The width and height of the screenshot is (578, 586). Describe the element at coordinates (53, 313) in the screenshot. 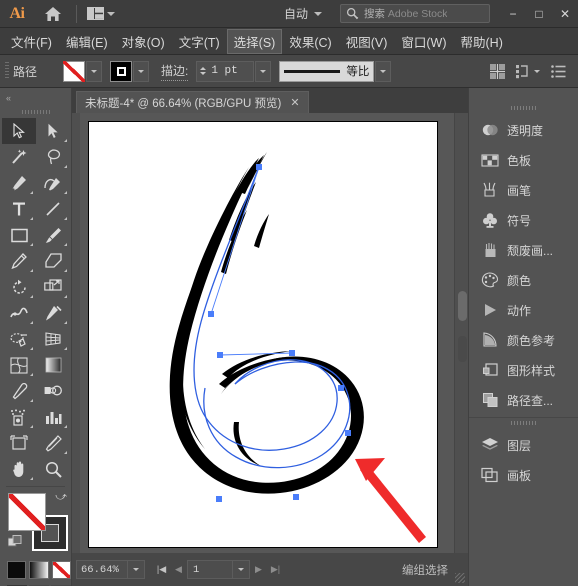

I see `free-transform-tool` at that location.